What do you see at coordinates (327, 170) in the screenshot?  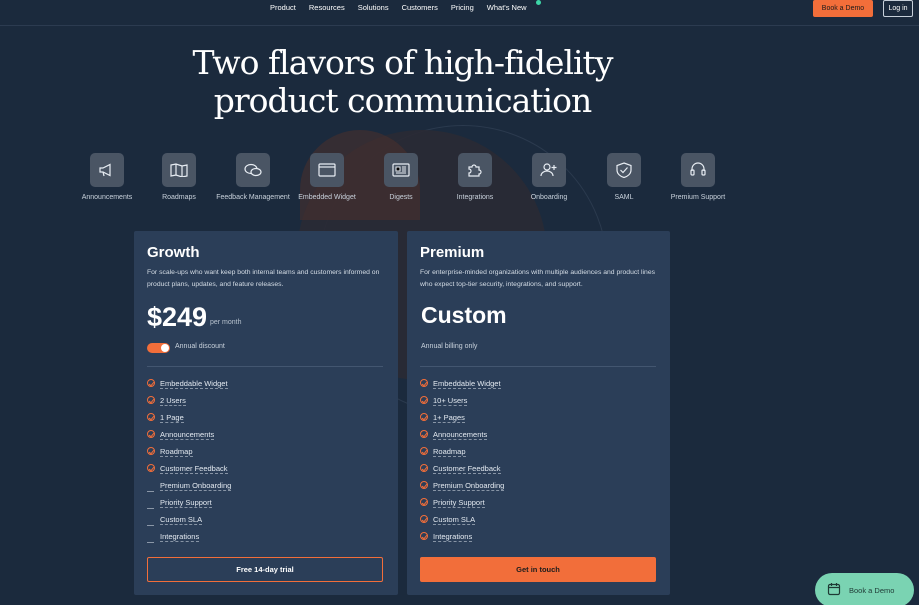 I see `window-icon` at bounding box center [327, 170].